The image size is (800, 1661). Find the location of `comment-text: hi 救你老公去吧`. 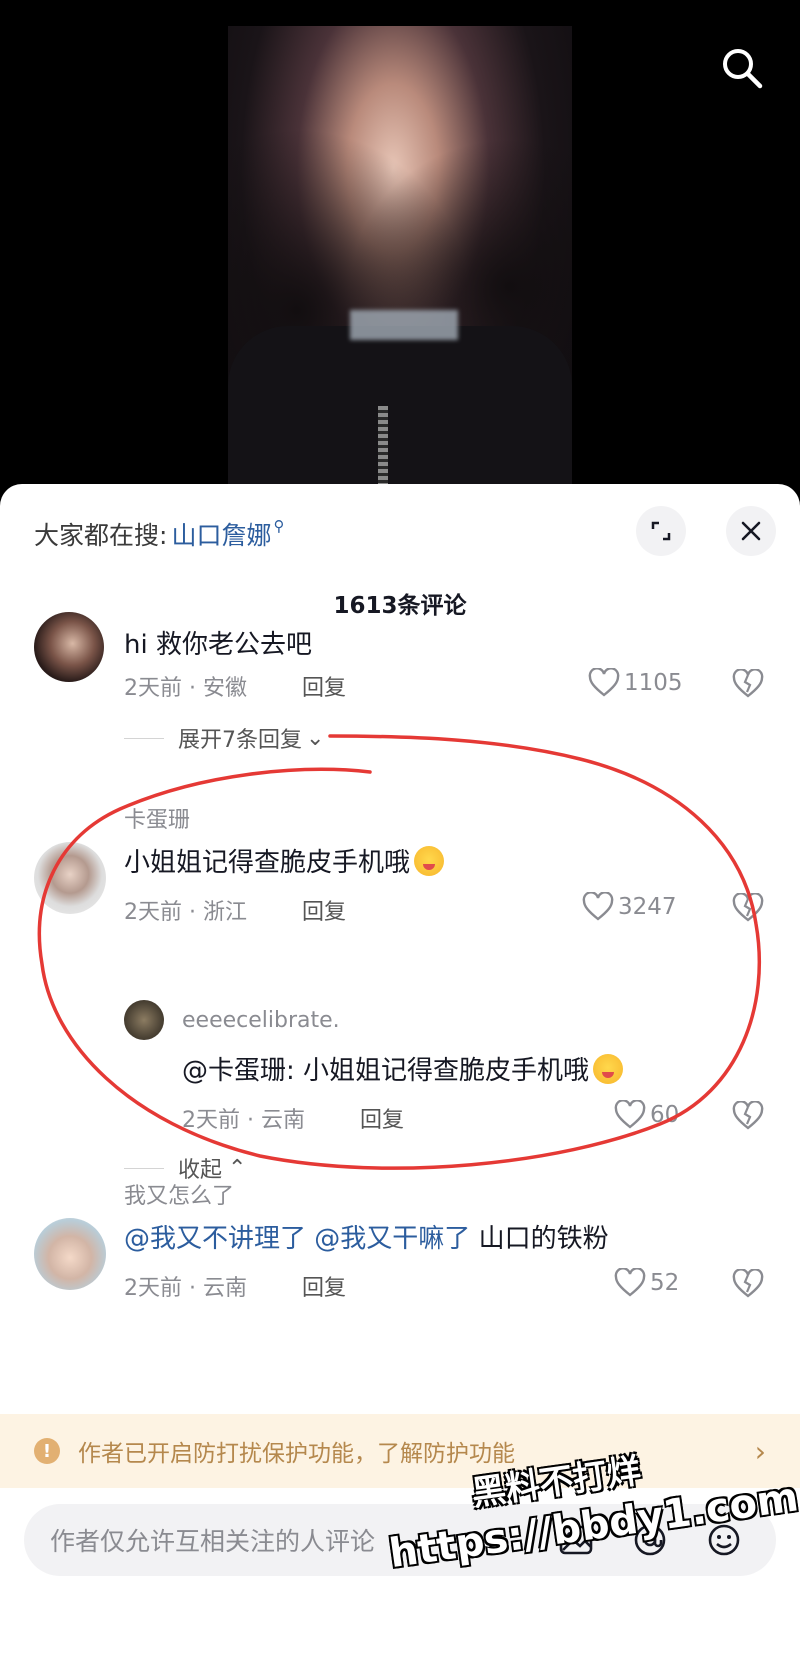

comment-text: hi 救你老公去吧 is located at coordinates (218, 645).